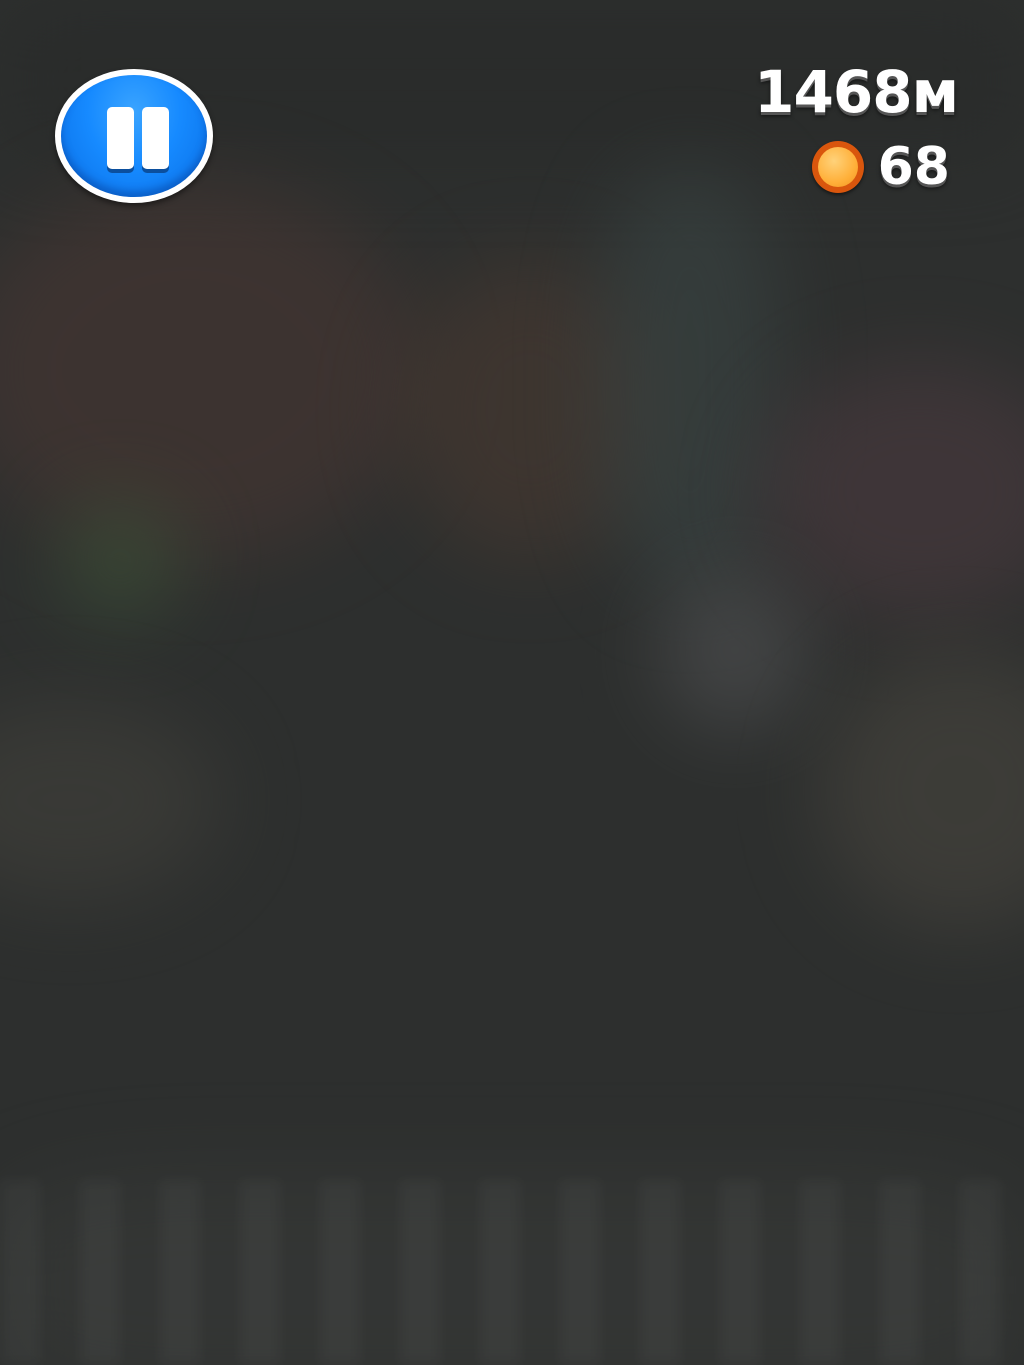 This screenshot has width=1024, height=1365. What do you see at coordinates (856, 92) in the screenshot?
I see `distance-counter: 1468м` at bounding box center [856, 92].